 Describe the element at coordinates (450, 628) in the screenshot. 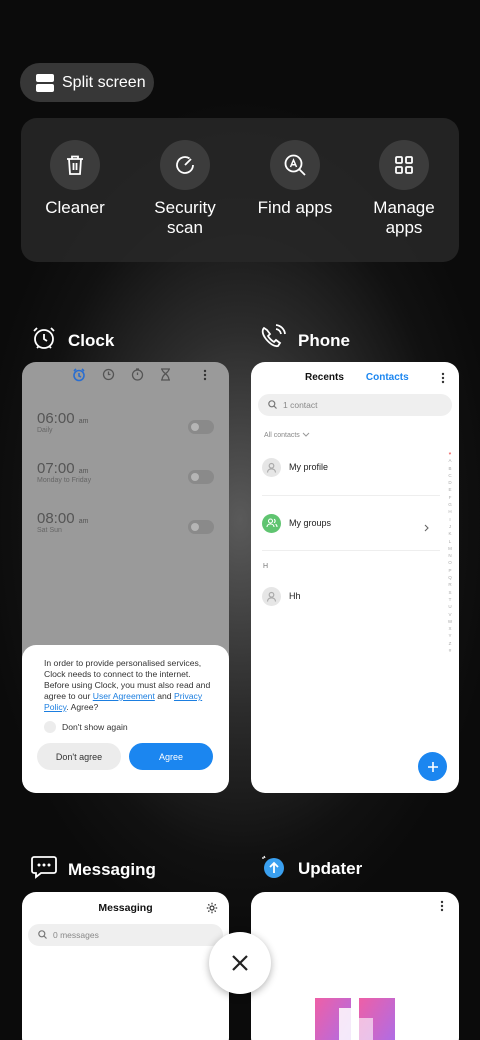

I see `alphabet-index-letter: X` at that location.